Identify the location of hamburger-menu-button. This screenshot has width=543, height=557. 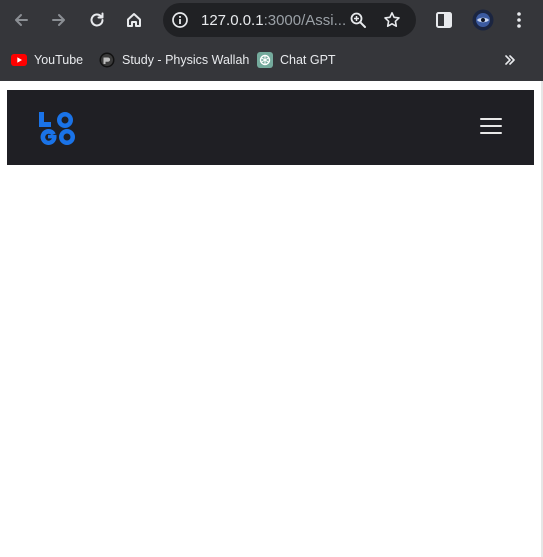
(491, 127).